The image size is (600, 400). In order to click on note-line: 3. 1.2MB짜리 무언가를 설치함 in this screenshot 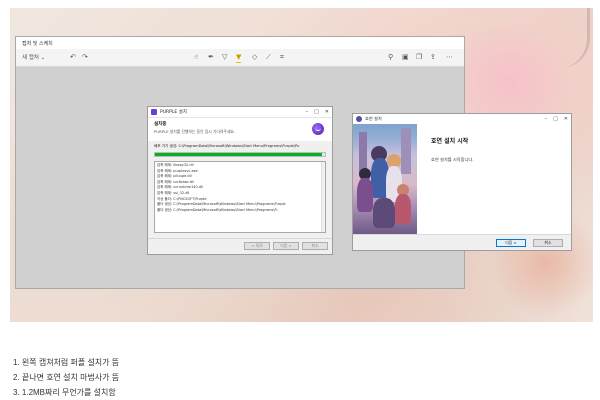, I will do `click(64, 392)`.